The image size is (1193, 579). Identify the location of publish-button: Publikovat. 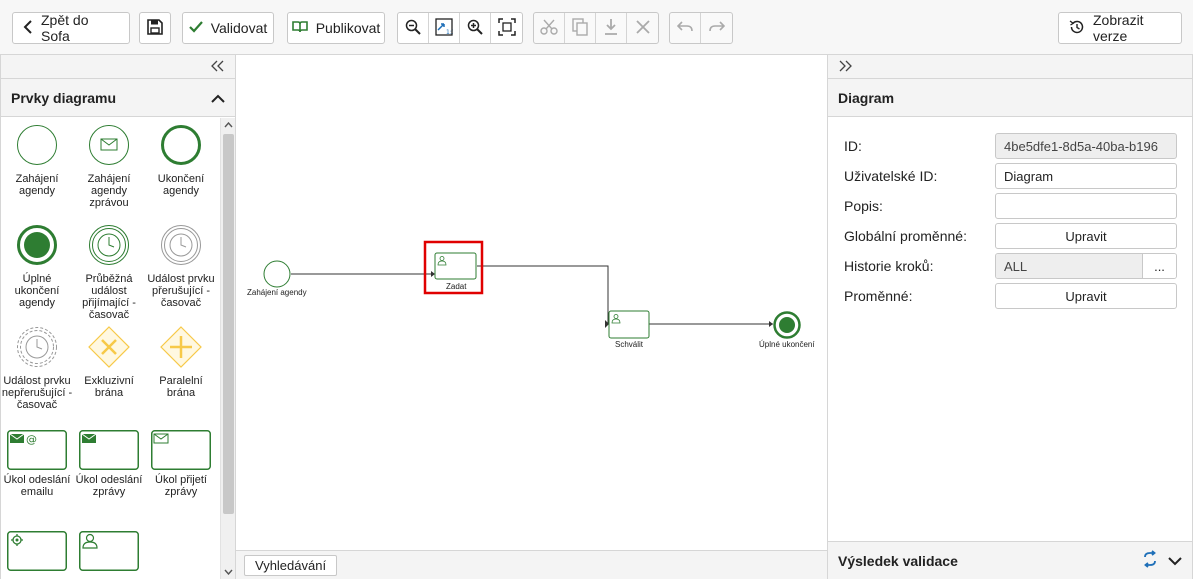
(336, 28).